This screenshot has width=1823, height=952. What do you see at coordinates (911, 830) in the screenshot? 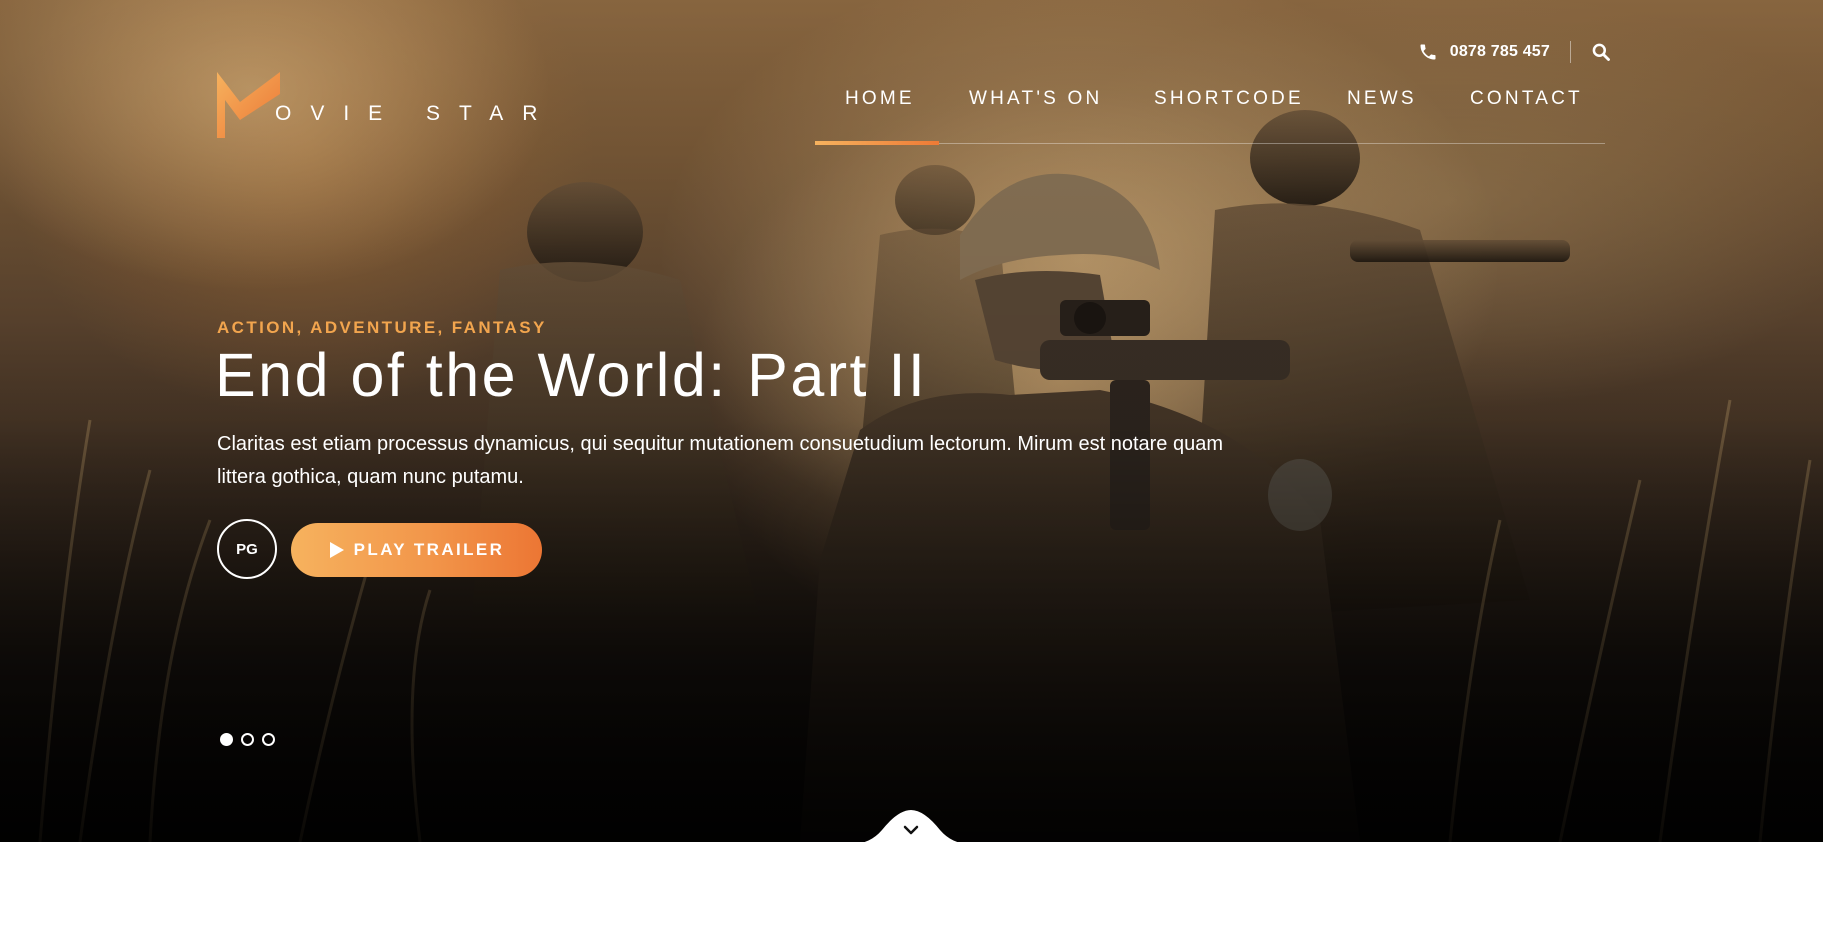
I see `chevron-down-icon` at bounding box center [911, 830].